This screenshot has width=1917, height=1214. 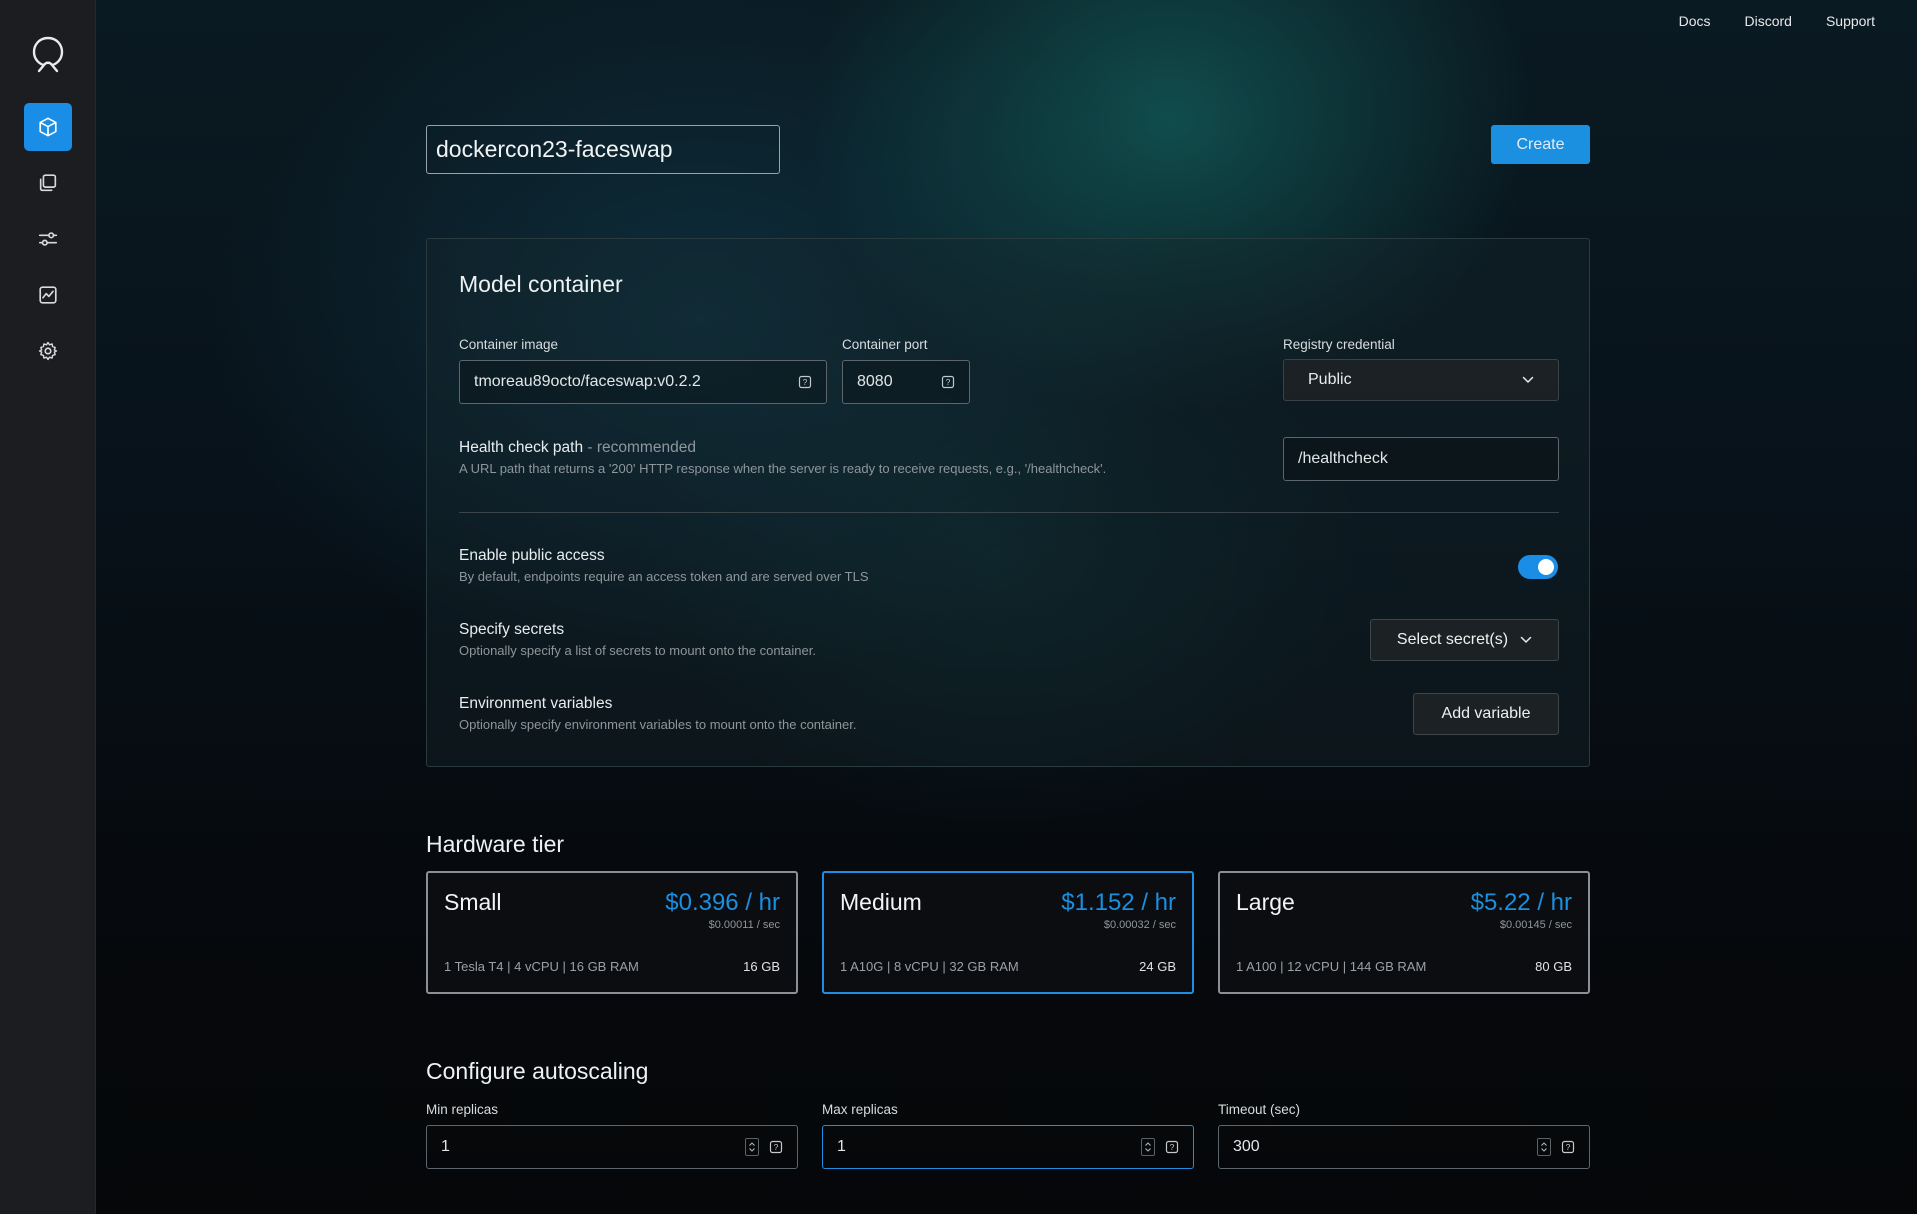 What do you see at coordinates (906, 382) in the screenshot?
I see `container-port-field: 8080 ?` at bounding box center [906, 382].